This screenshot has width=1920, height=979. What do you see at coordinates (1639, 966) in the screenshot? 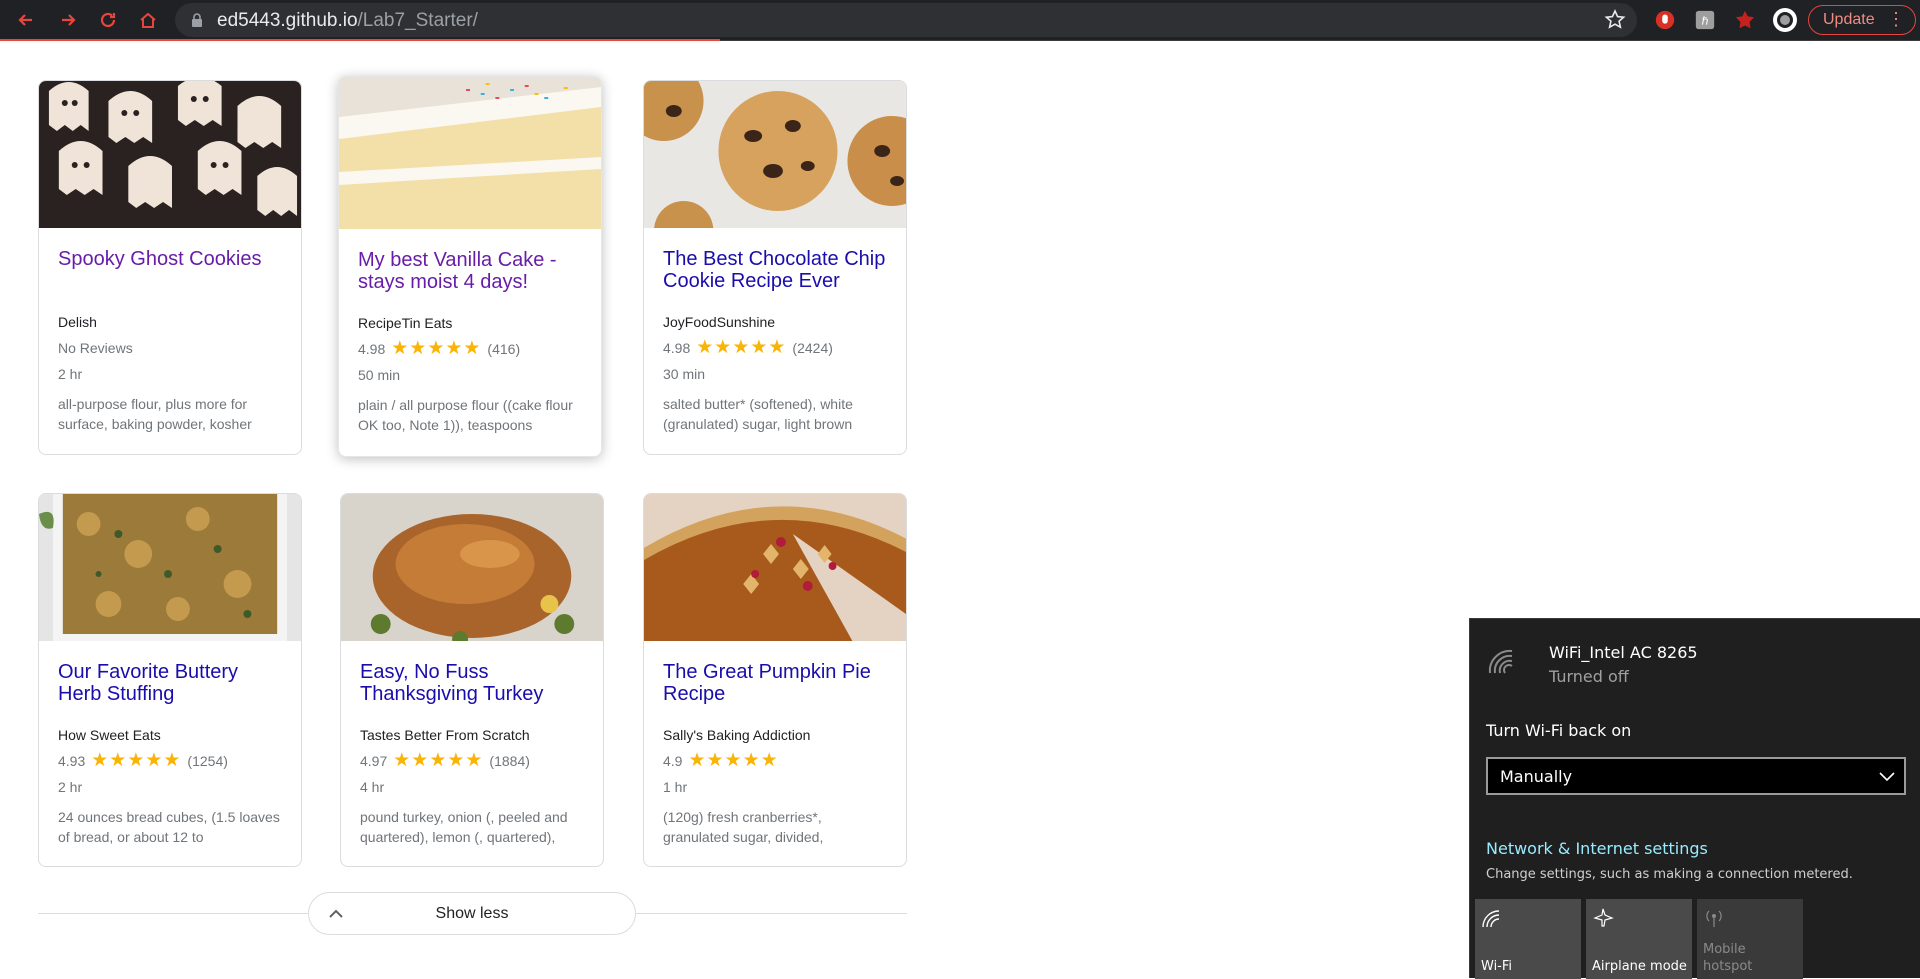
I see `tile-label: Airplane mode` at bounding box center [1639, 966].